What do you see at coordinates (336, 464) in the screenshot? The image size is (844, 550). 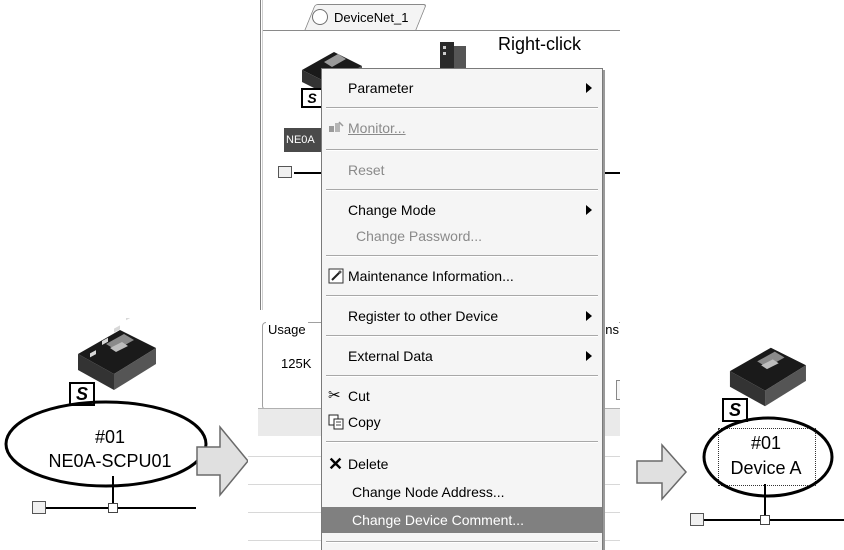 I see `delete-x-icon: ✕` at bounding box center [336, 464].